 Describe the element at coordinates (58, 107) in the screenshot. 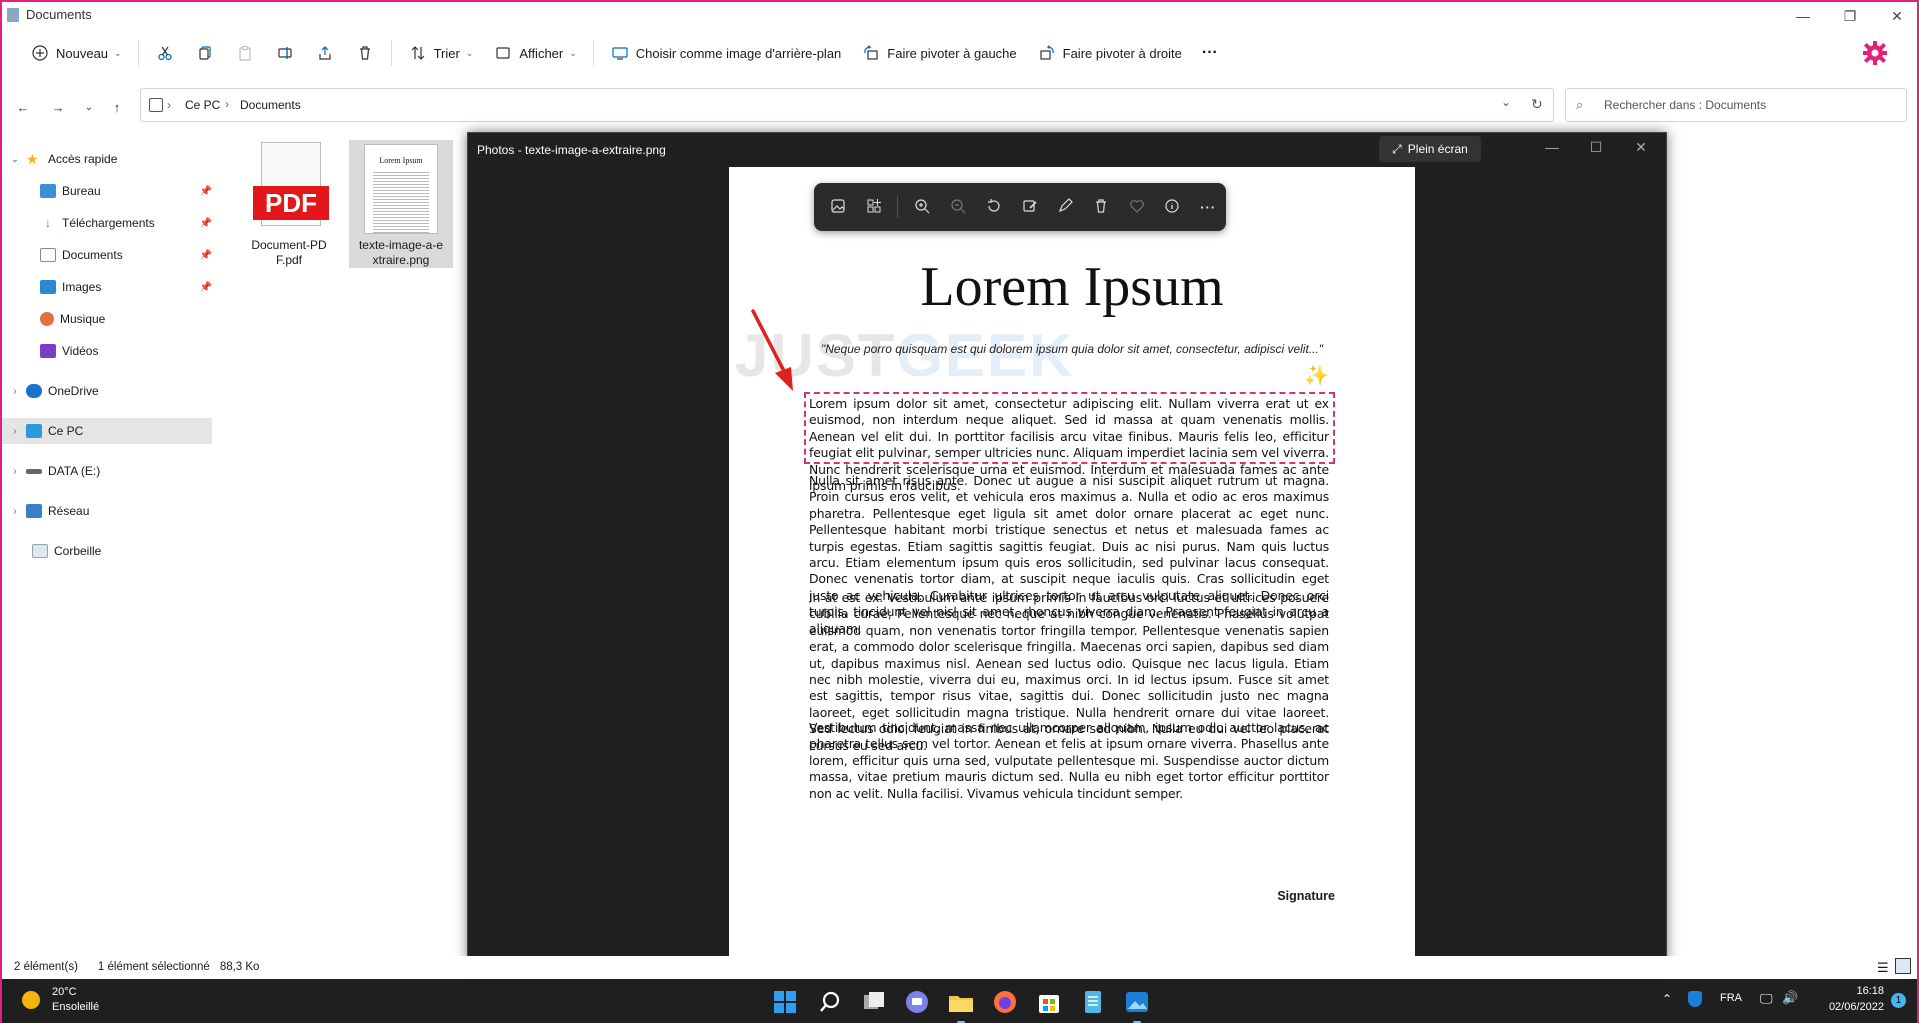

I see `forward-arrow-icon: →` at that location.